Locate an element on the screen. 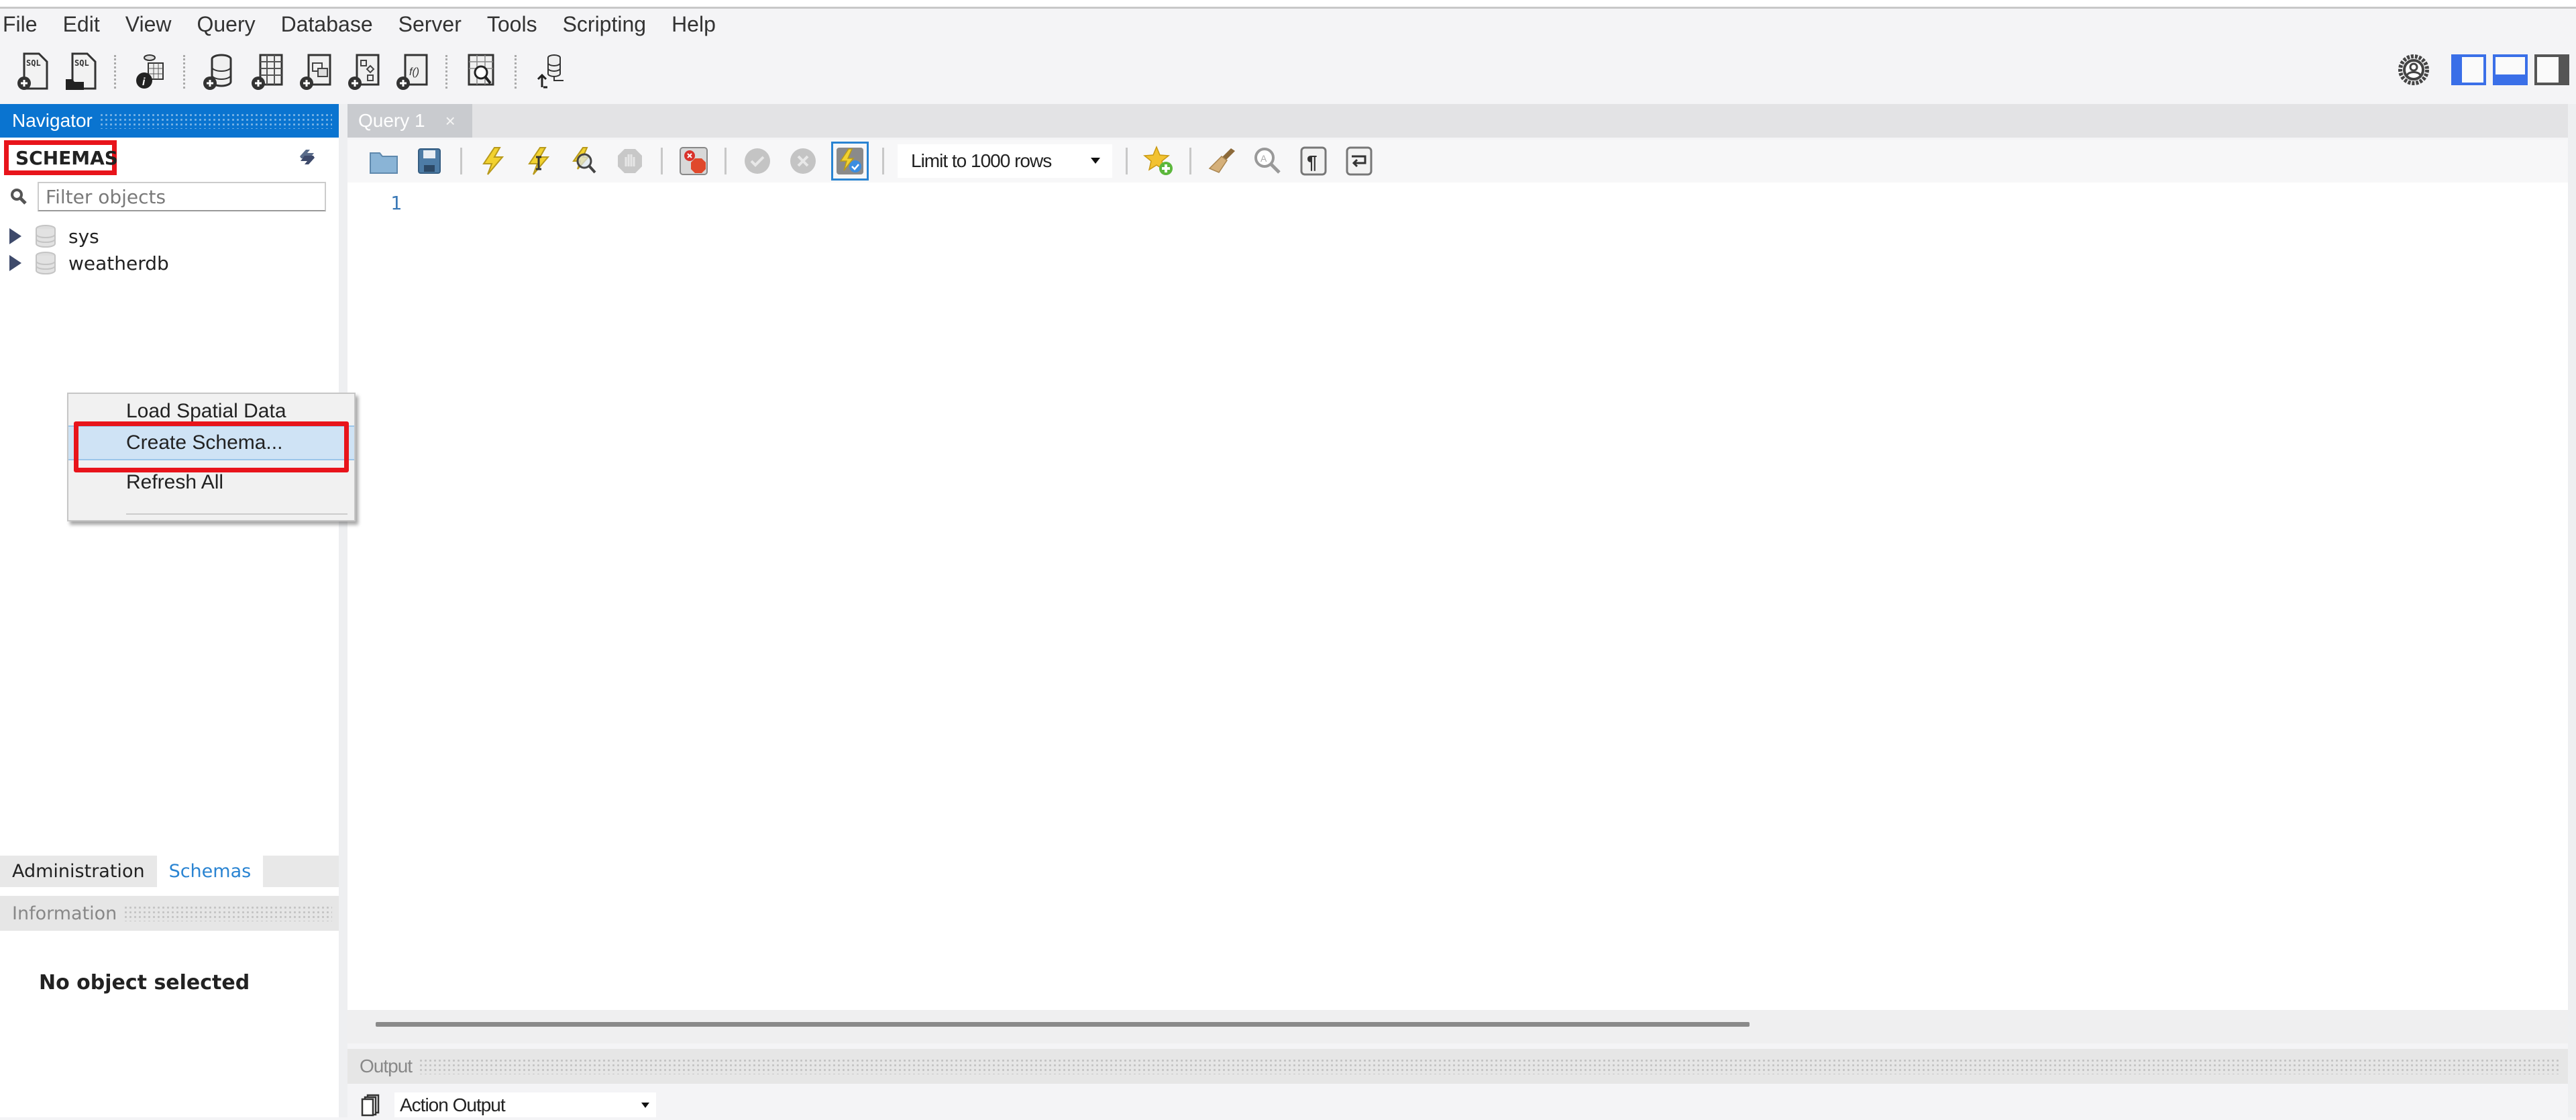 The image size is (2576, 1120). schemas-label: SCHEMAS is located at coordinates (61, 157).